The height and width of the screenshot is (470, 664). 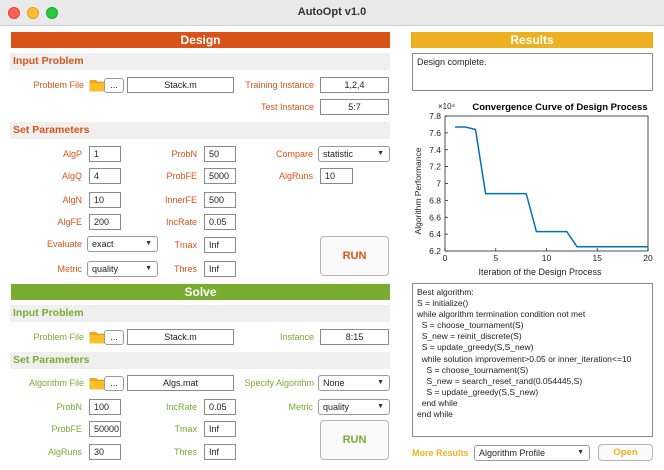 What do you see at coordinates (64, 452) in the screenshot?
I see `solve-algruns-label: AlgRuns` at bounding box center [64, 452].